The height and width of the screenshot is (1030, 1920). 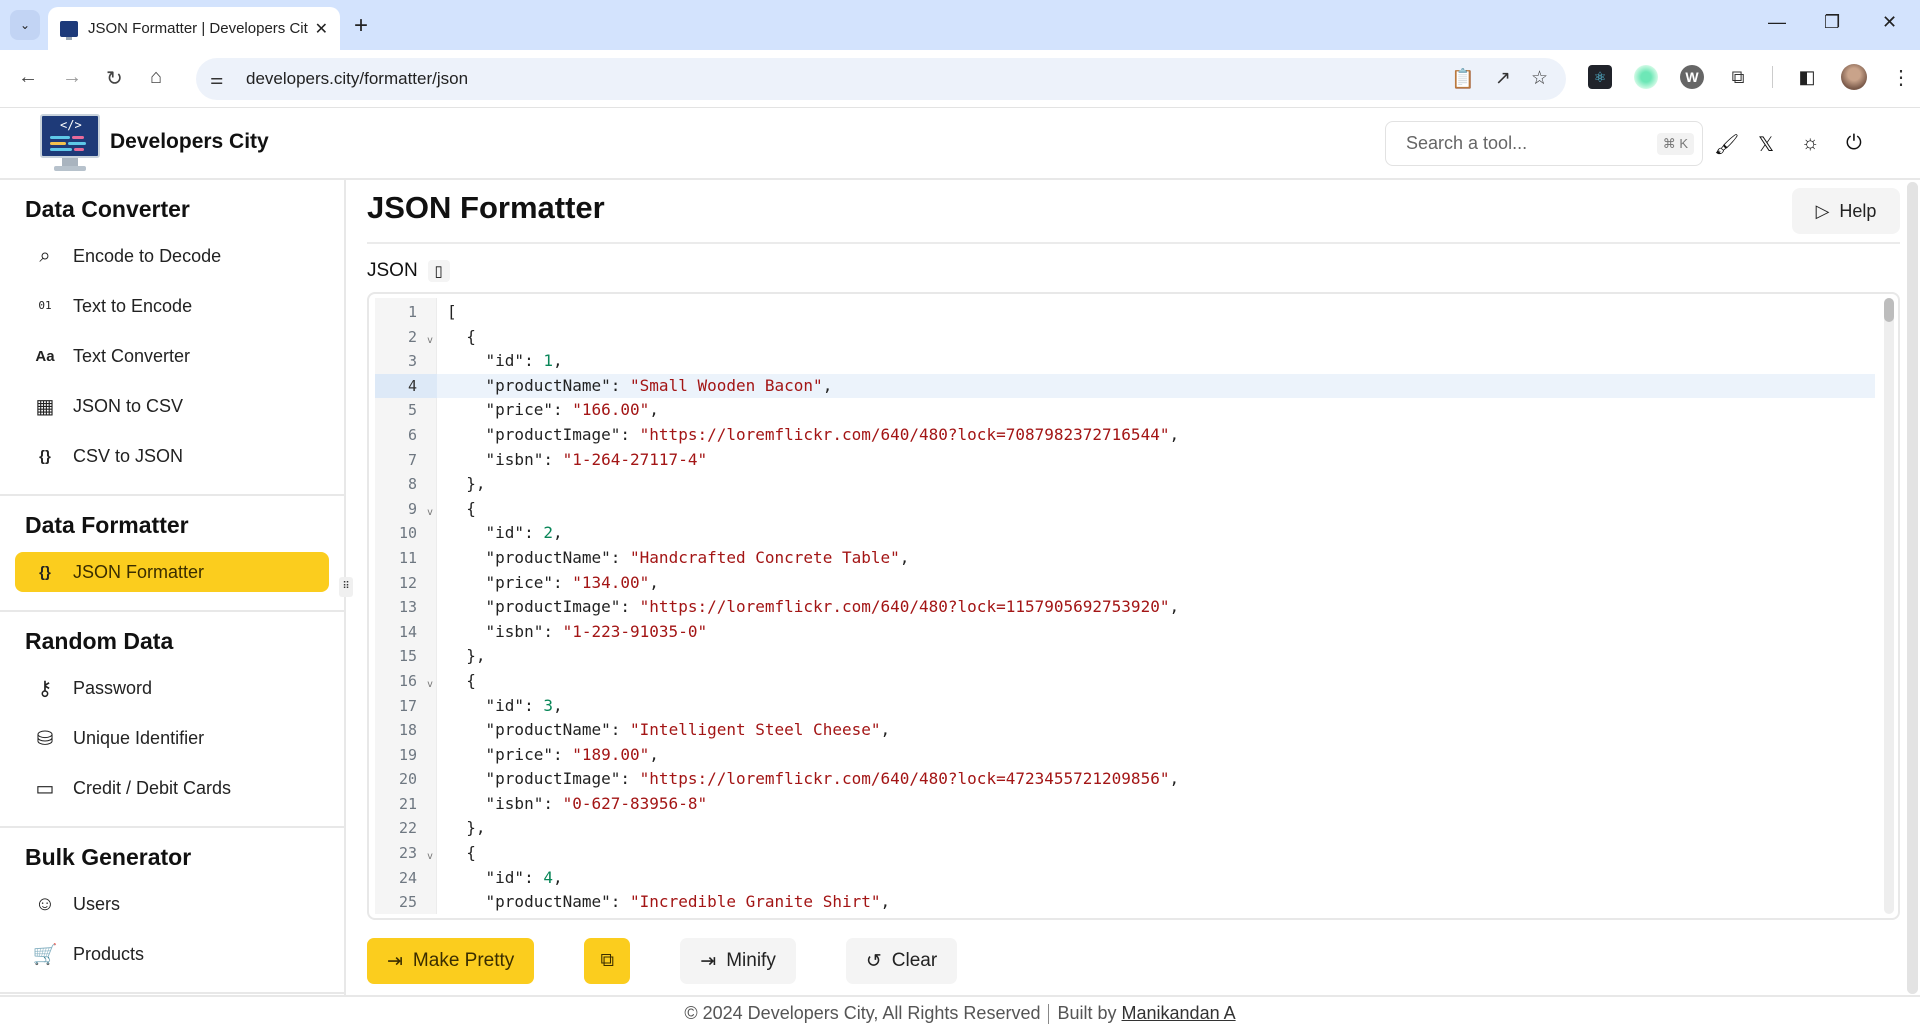 I want to click on code-line: 2v {, so click(x=1125, y=337).